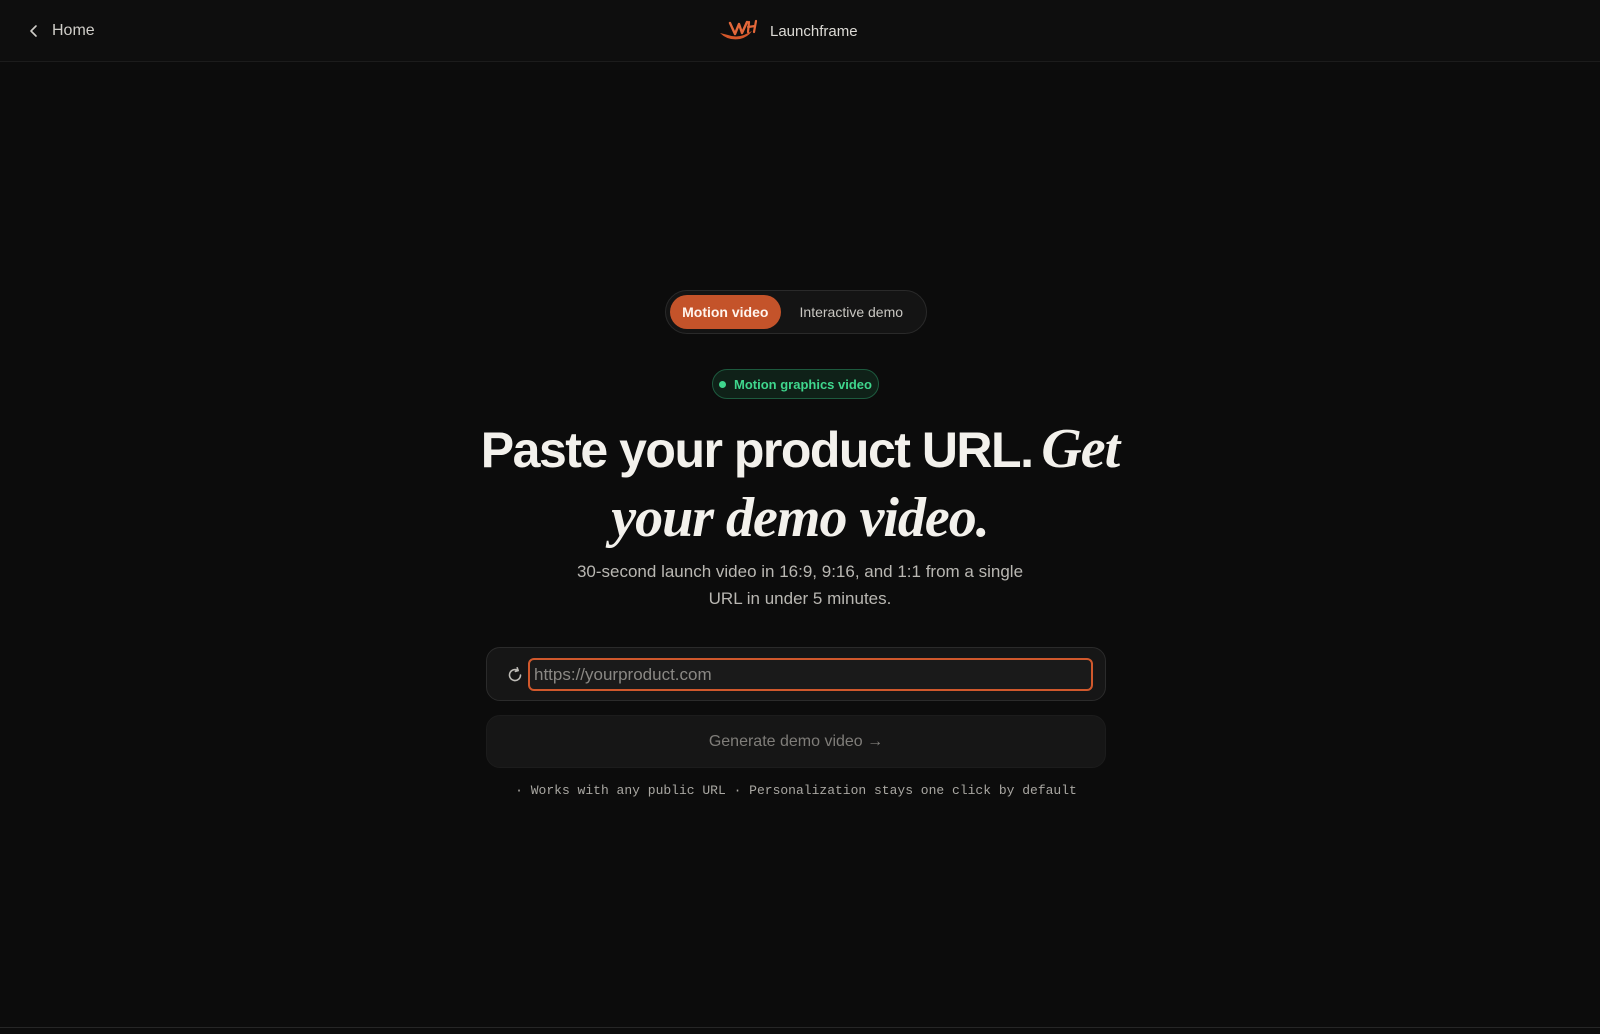 The width and height of the screenshot is (1600, 1034). I want to click on bottom-edge-divider, so click(800, 1030).